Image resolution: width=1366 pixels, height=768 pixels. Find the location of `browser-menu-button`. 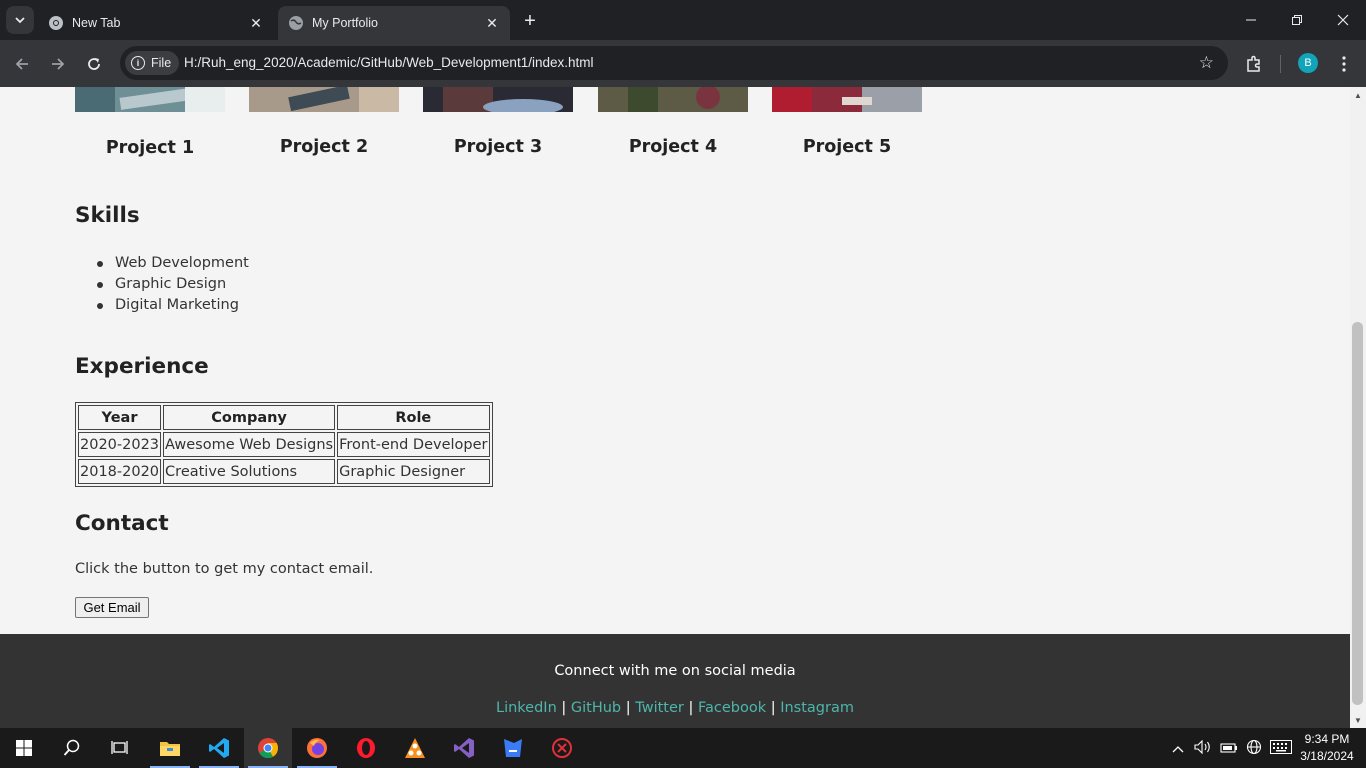

browser-menu-button is located at coordinates (1344, 64).